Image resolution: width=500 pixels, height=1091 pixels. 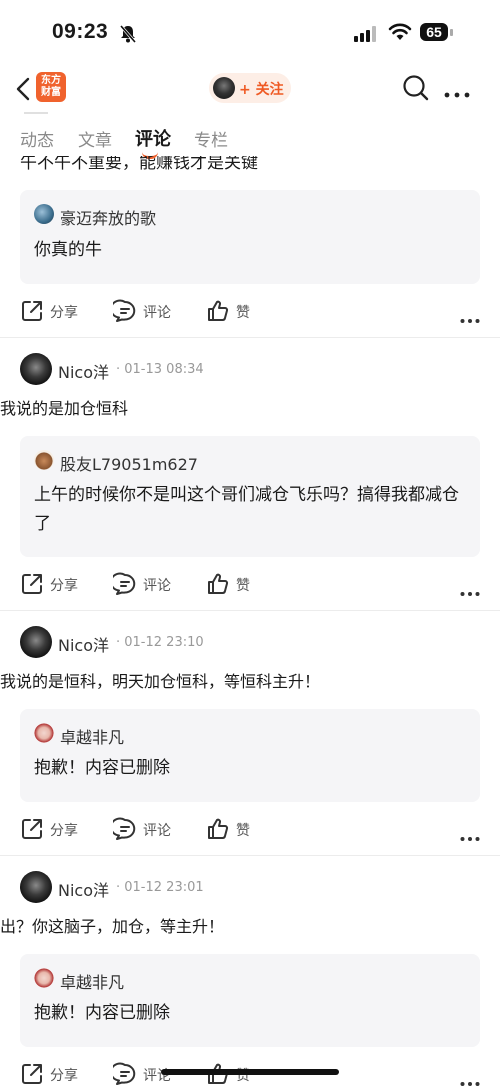 I want to click on app-logo: 东方 财富, so click(x=51, y=87).